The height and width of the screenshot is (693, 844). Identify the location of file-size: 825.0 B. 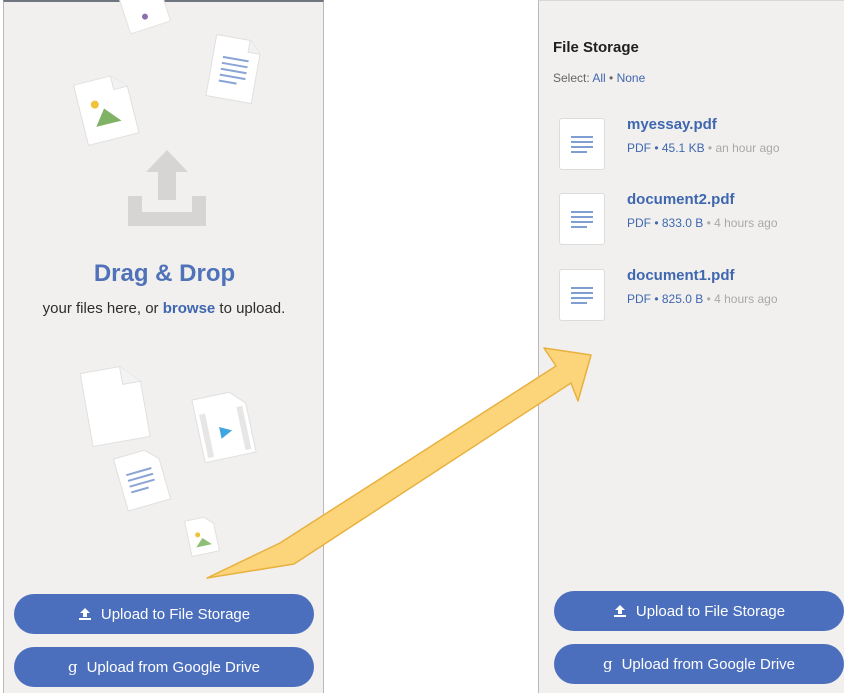
(682, 299).